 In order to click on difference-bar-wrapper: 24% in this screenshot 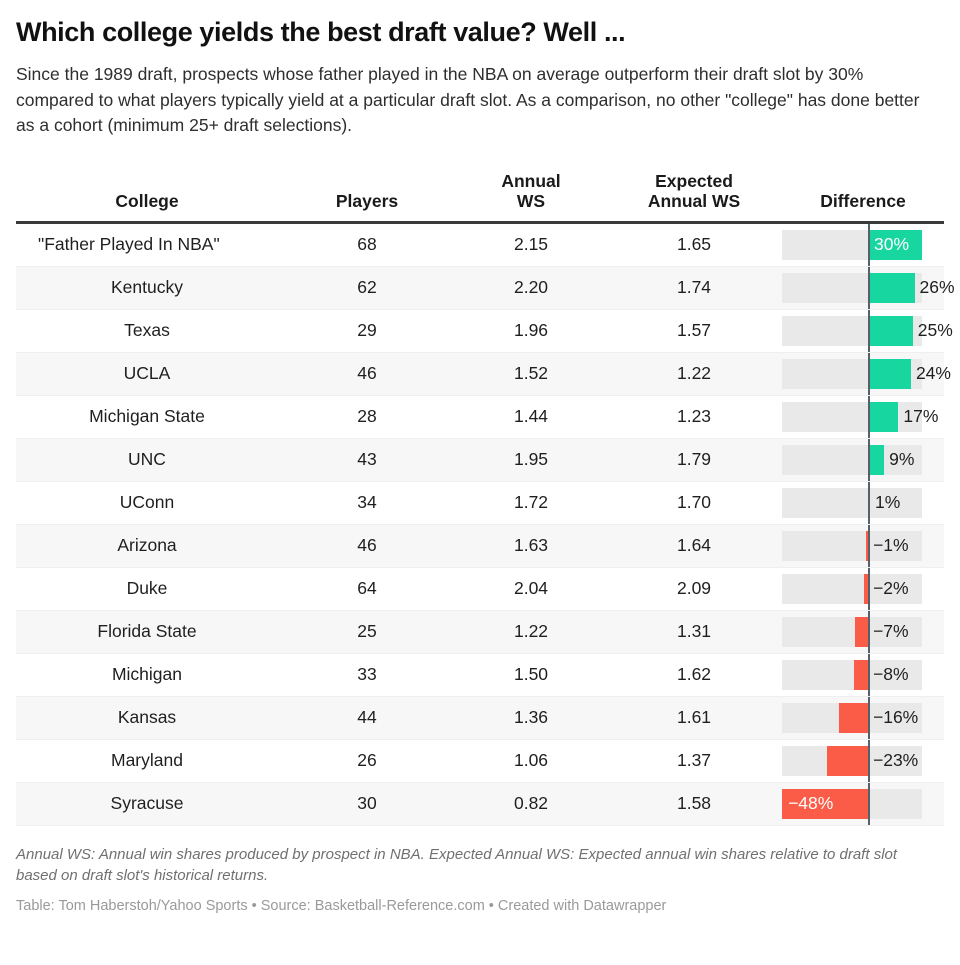, I will do `click(866, 373)`.